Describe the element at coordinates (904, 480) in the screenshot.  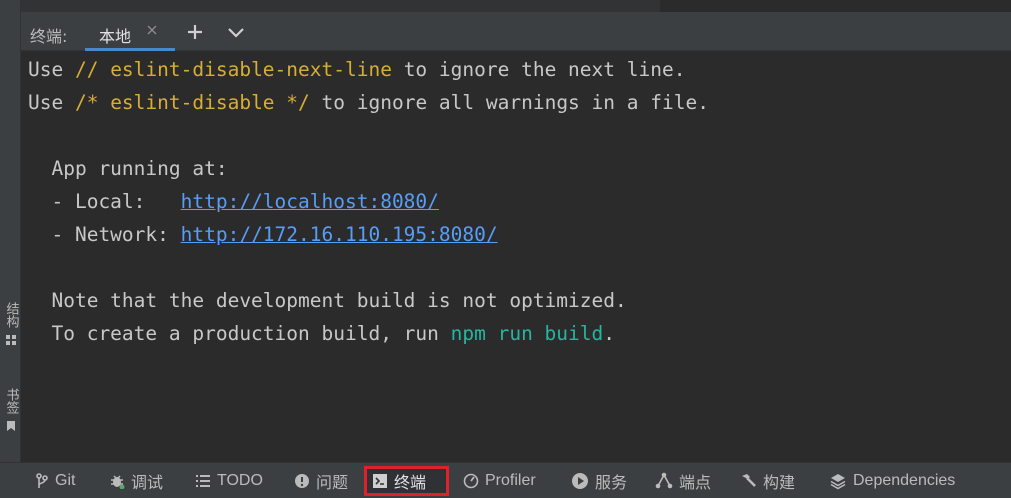
I see `tool-button-label: Dependencies` at that location.